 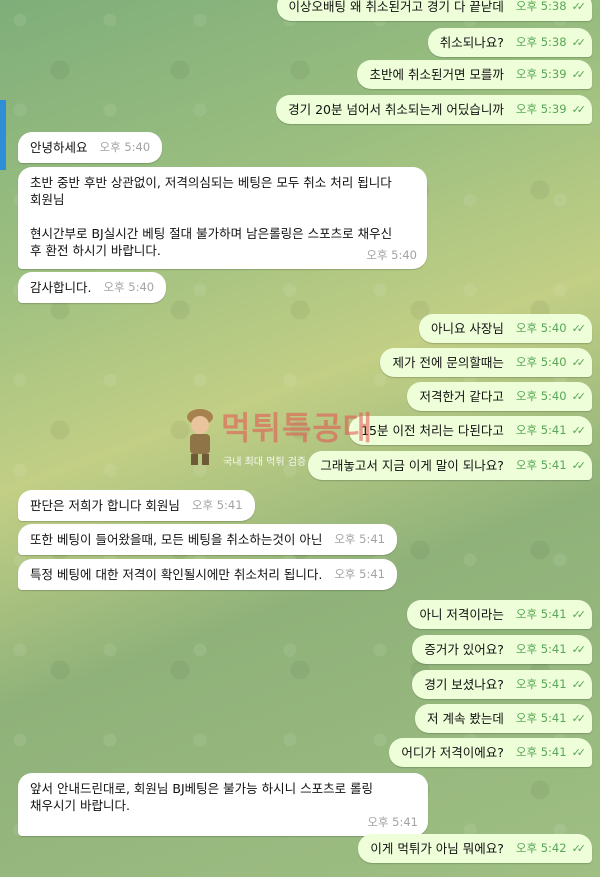 What do you see at coordinates (412, 465) in the screenshot?
I see `message-text: 그래놓고서 지금 이게 말이 되나요?` at bounding box center [412, 465].